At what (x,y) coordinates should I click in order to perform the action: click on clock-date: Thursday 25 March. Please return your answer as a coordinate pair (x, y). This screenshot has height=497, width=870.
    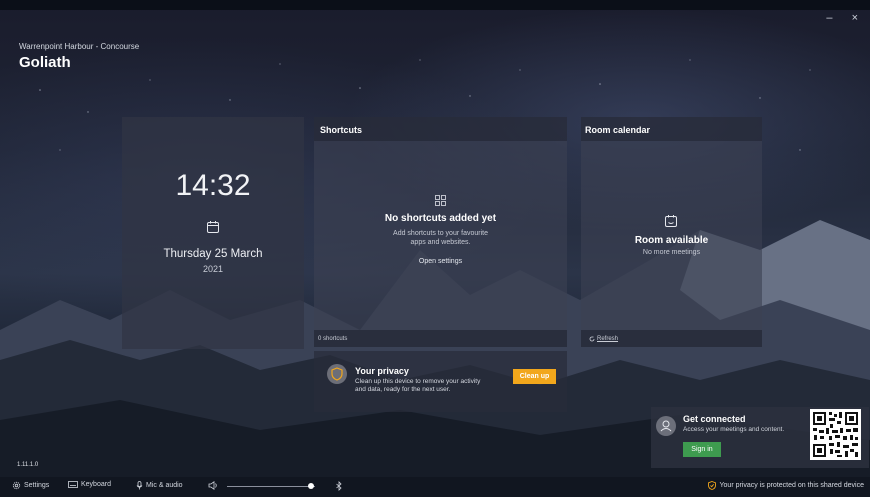
    Looking at the image, I should click on (213, 254).